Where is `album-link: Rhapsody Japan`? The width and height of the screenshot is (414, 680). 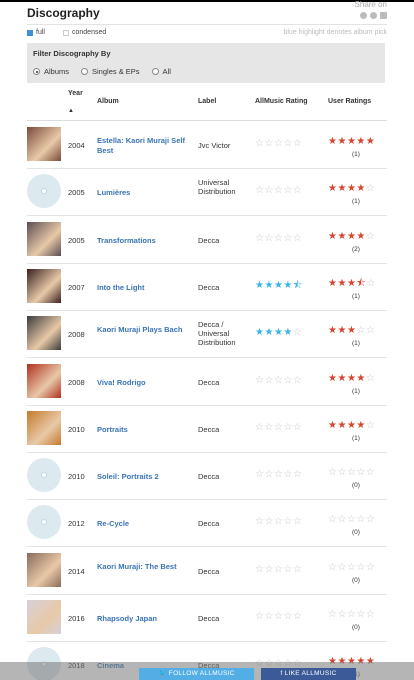 album-link: Rhapsody Japan is located at coordinates (144, 619).